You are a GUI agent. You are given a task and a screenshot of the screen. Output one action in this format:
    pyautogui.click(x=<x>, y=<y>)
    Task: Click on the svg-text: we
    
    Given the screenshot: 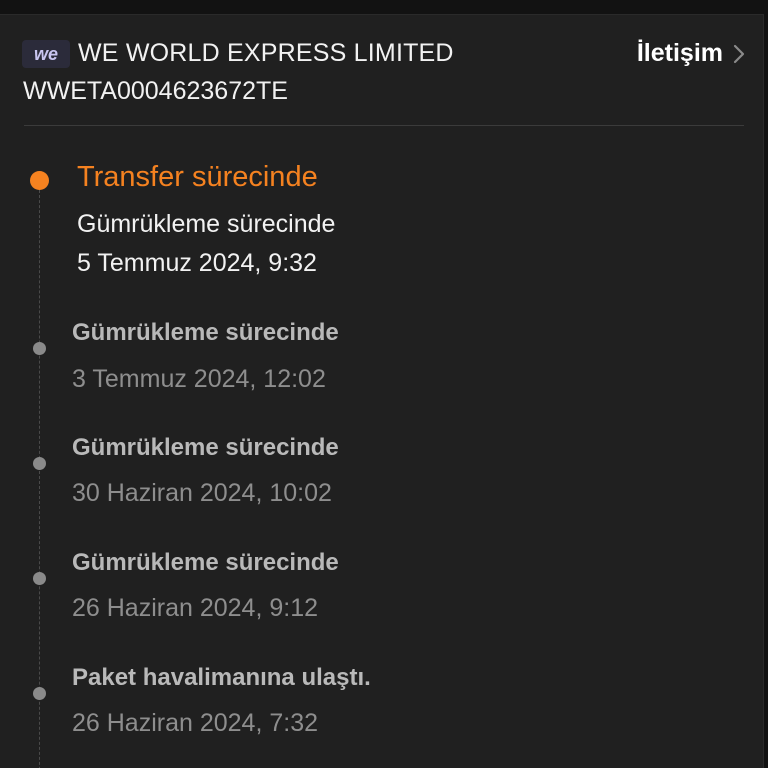 What is the action you would take?
    pyautogui.click(x=46, y=54)
    